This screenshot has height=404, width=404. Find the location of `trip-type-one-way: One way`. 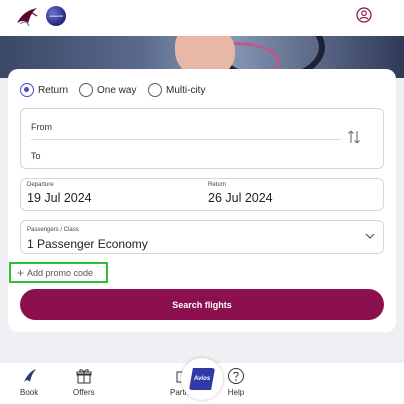

trip-type-one-way: One way is located at coordinates (107, 90).